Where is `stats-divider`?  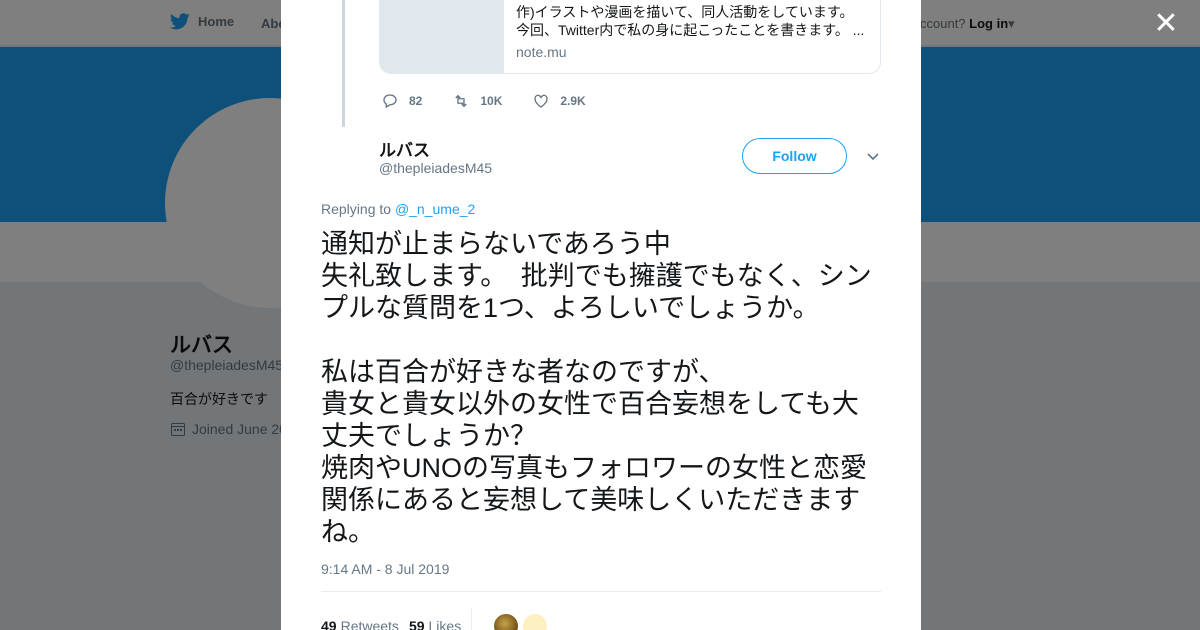 stats-divider is located at coordinates (601, 591).